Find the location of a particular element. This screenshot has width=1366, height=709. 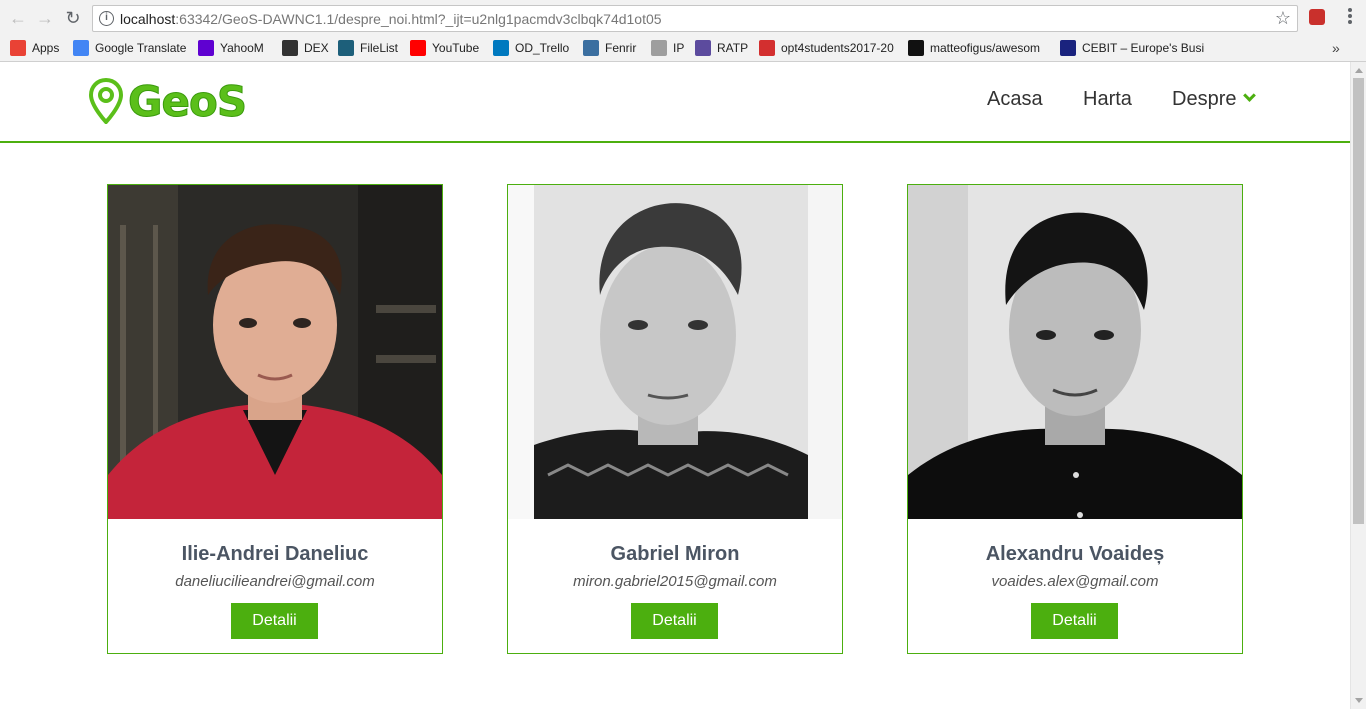

youtube-icon is located at coordinates (418, 48).